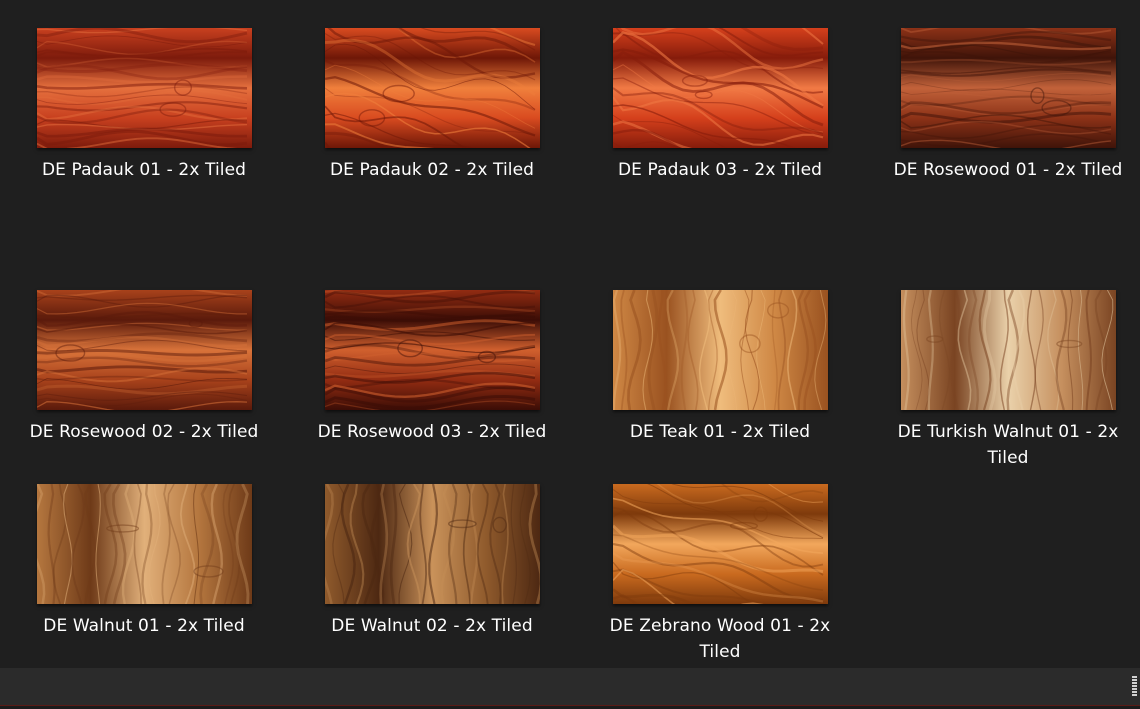  I want to click on file-name: DE Turkish Walnut 01 - 2x Tiled, so click(1008, 445).